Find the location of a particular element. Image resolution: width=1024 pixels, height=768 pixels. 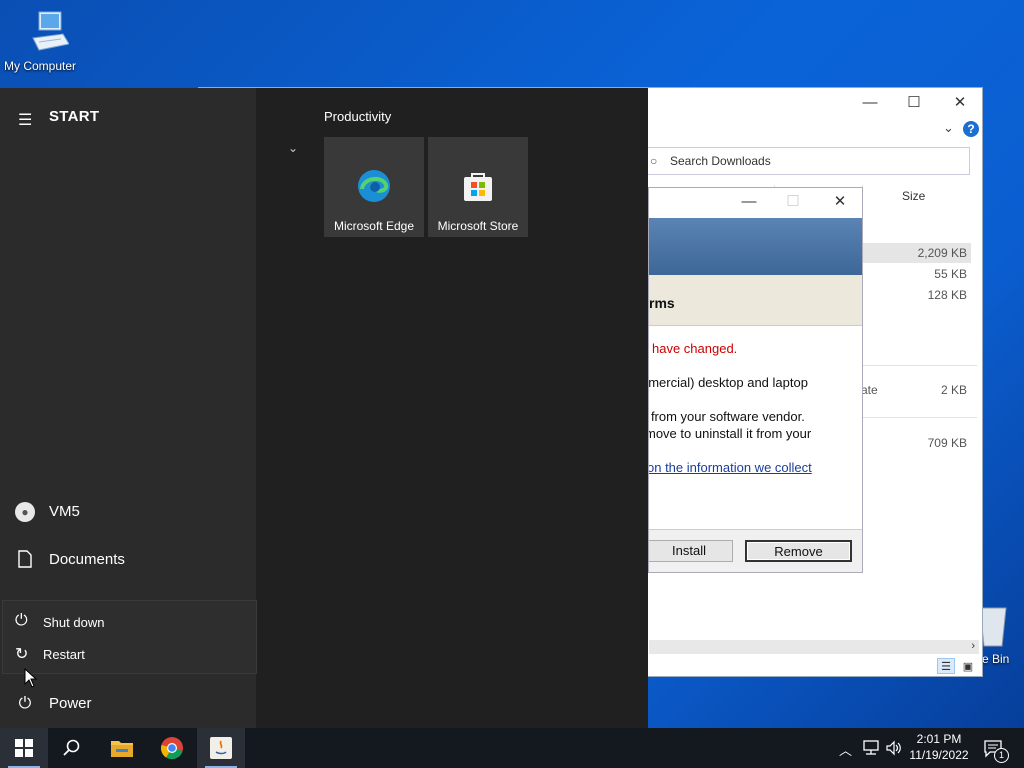

microsoft-store-tile: Microsoft Store is located at coordinates (478, 187).